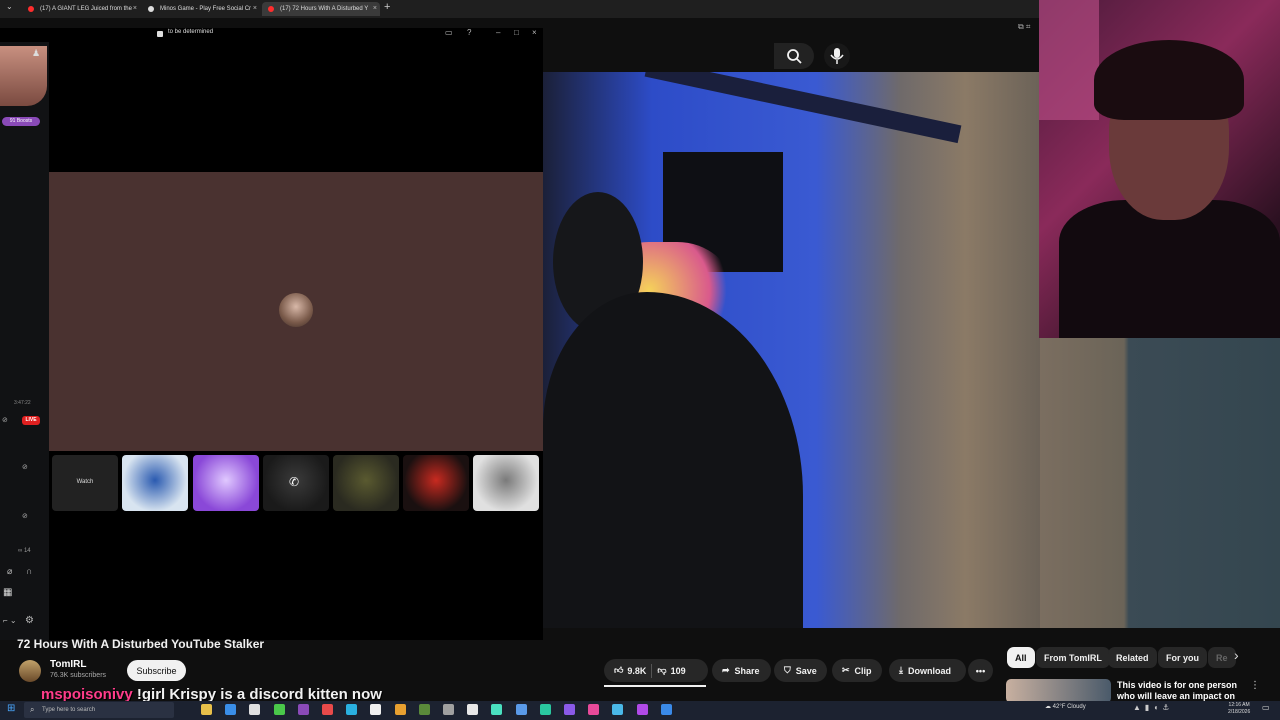  Describe the element at coordinates (296, 310) in the screenshot. I see `speaker-avatar` at that location.